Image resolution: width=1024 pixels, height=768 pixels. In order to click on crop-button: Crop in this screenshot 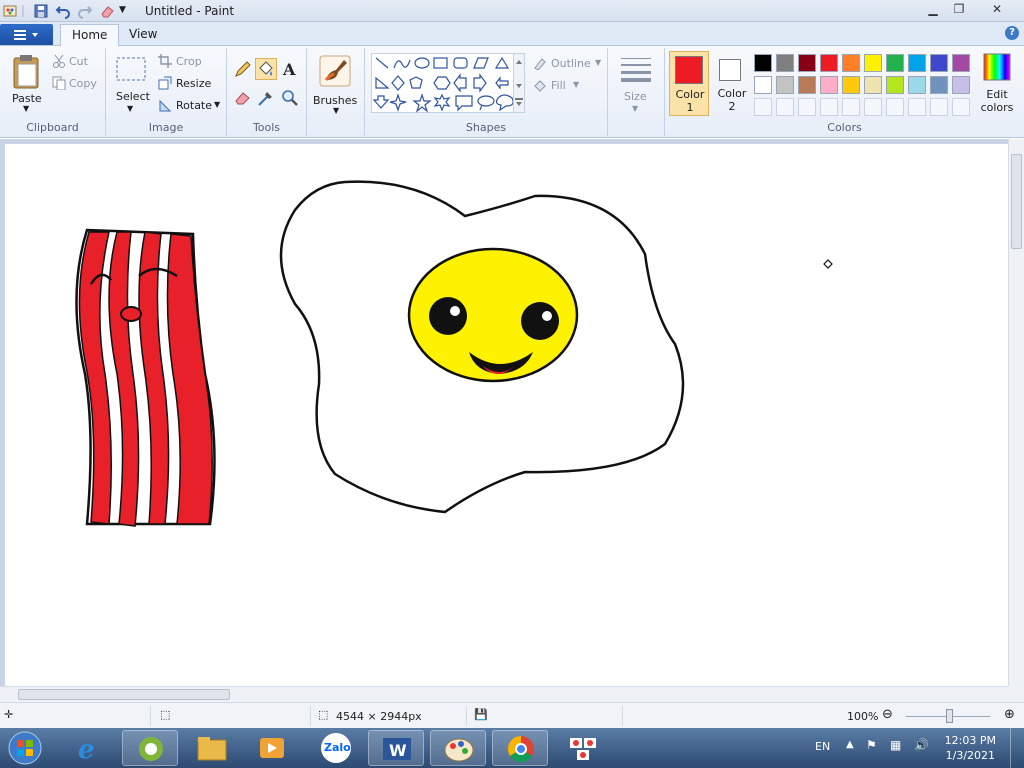, I will do `click(191, 62)`.